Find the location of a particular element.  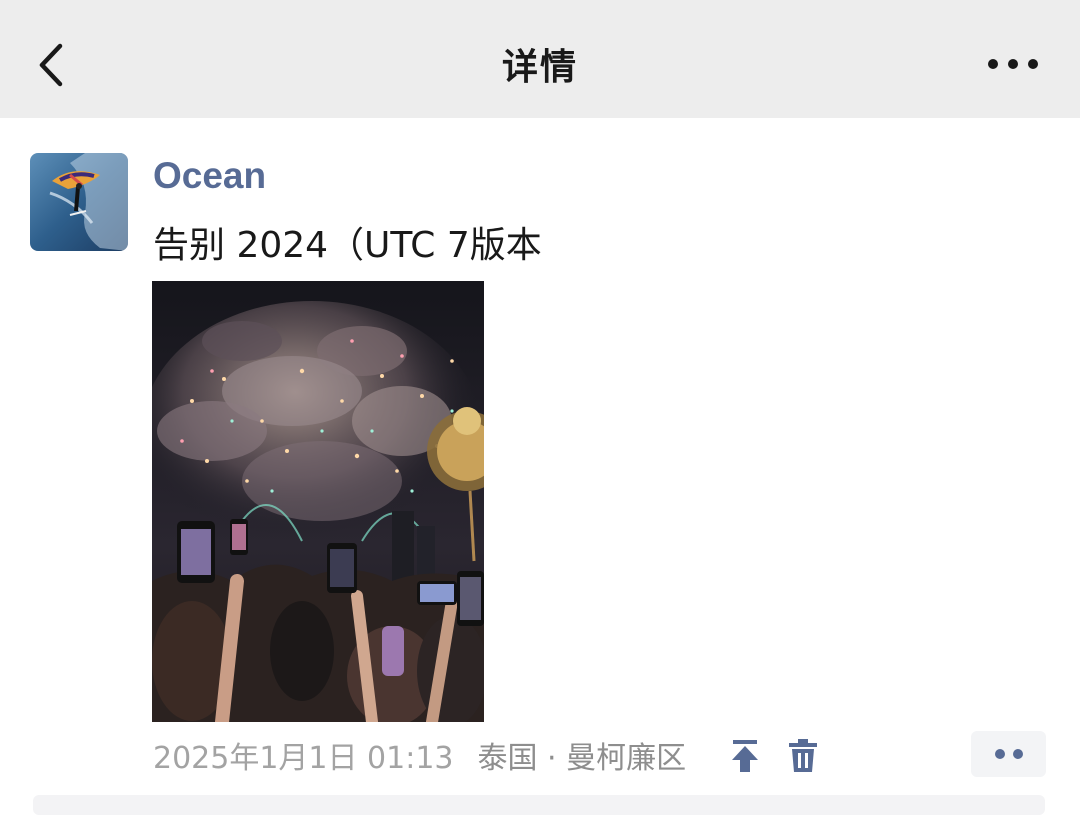

delete-button is located at coordinates (803, 755).